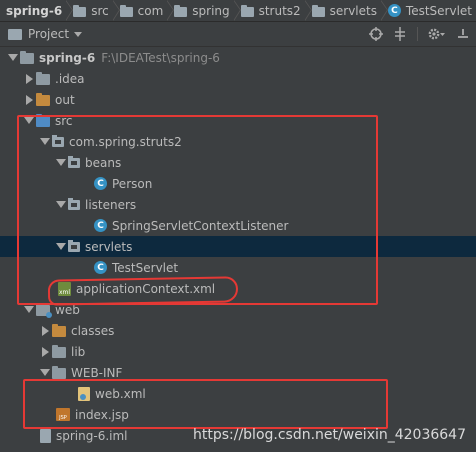 The height and width of the screenshot is (452, 476). What do you see at coordinates (238, 34) in the screenshot?
I see `project-toolbar: Project` at bounding box center [238, 34].